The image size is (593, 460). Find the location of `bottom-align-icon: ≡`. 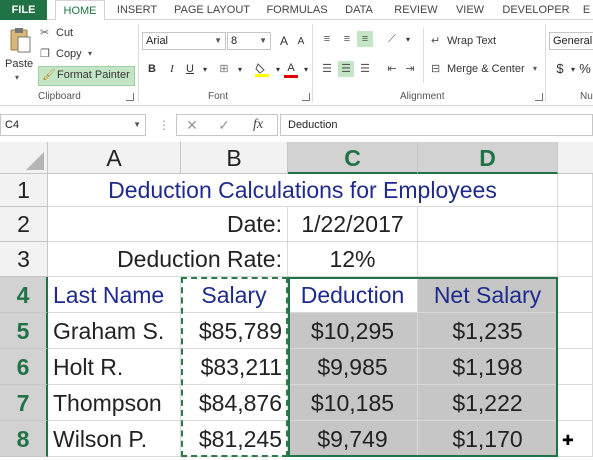

bottom-align-icon: ≡ is located at coordinates (365, 39).